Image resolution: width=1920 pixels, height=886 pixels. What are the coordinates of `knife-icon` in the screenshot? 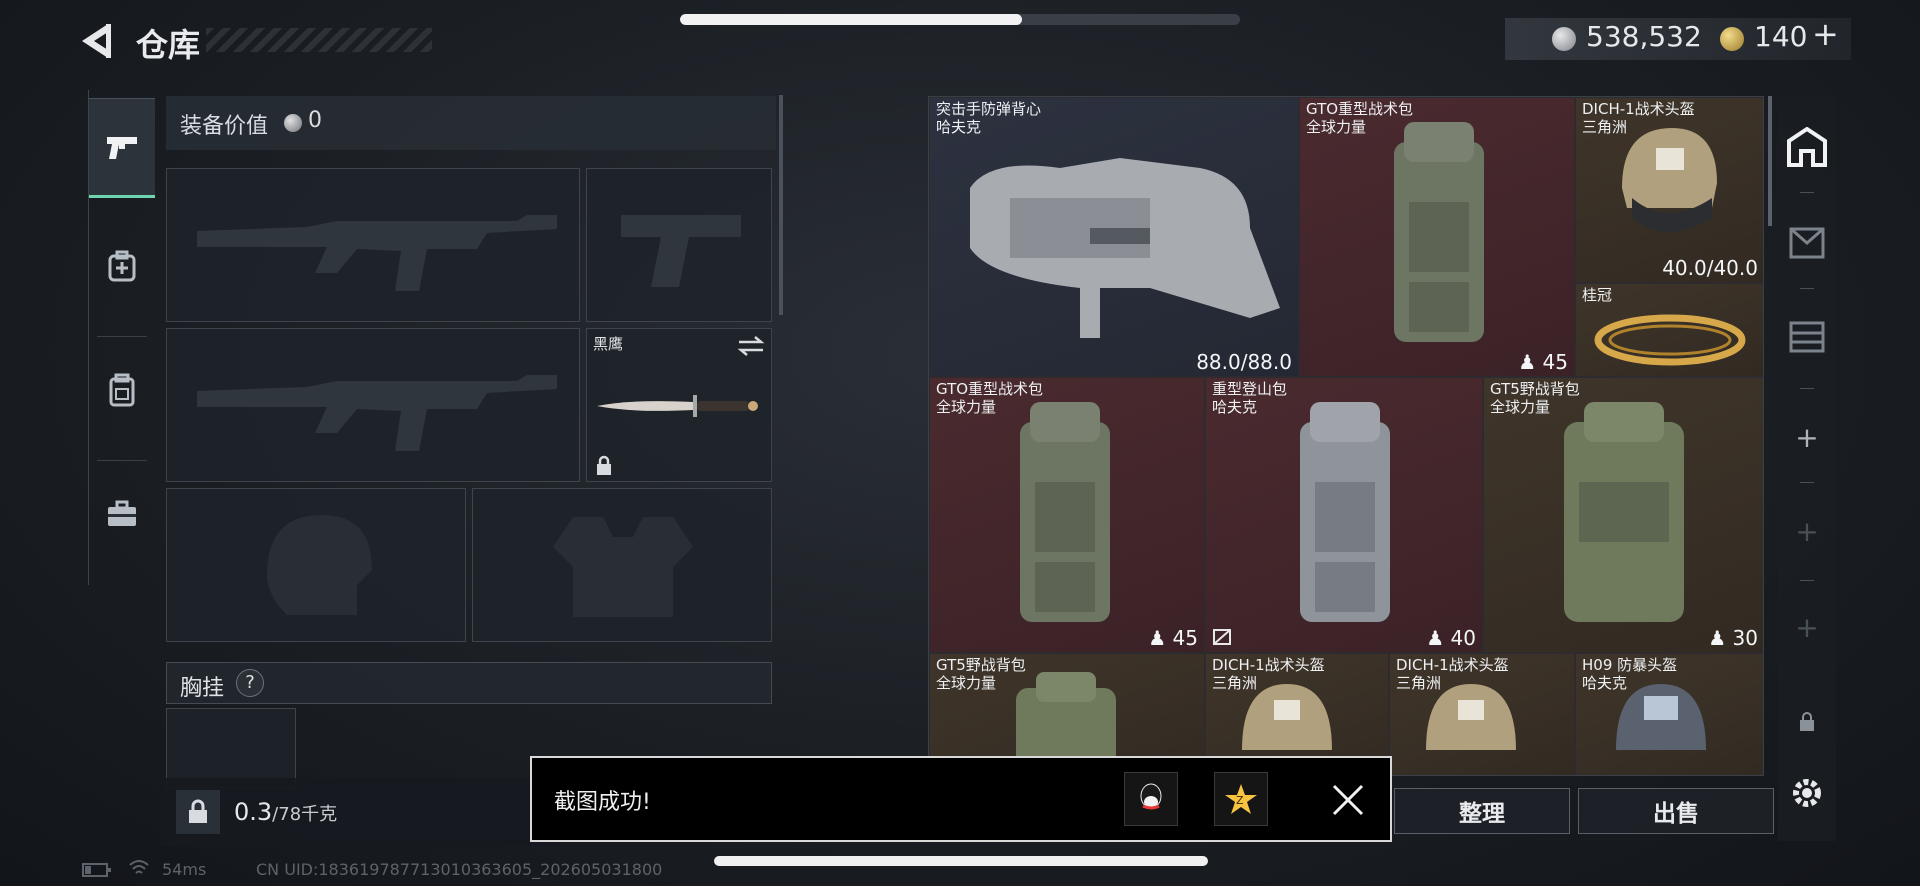 It's located at (677, 406).